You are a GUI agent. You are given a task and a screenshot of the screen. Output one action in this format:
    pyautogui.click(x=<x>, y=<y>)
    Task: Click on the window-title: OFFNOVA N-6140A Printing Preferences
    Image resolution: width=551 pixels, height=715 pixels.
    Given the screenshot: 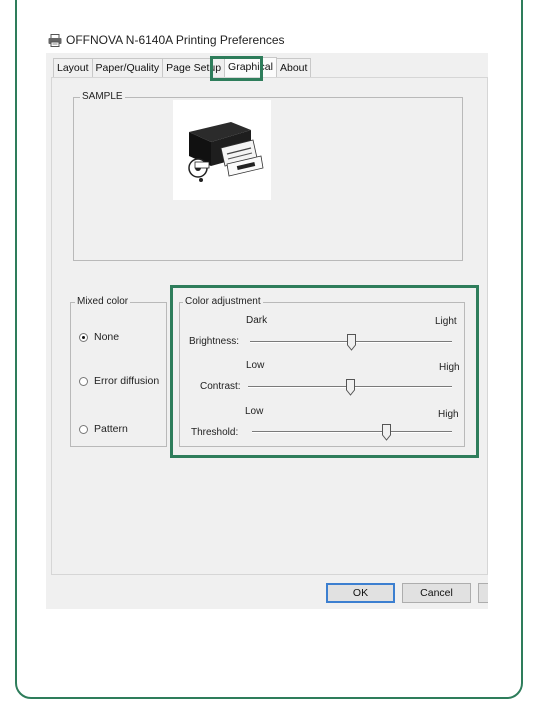 What is the action you would take?
    pyautogui.click(x=175, y=40)
    